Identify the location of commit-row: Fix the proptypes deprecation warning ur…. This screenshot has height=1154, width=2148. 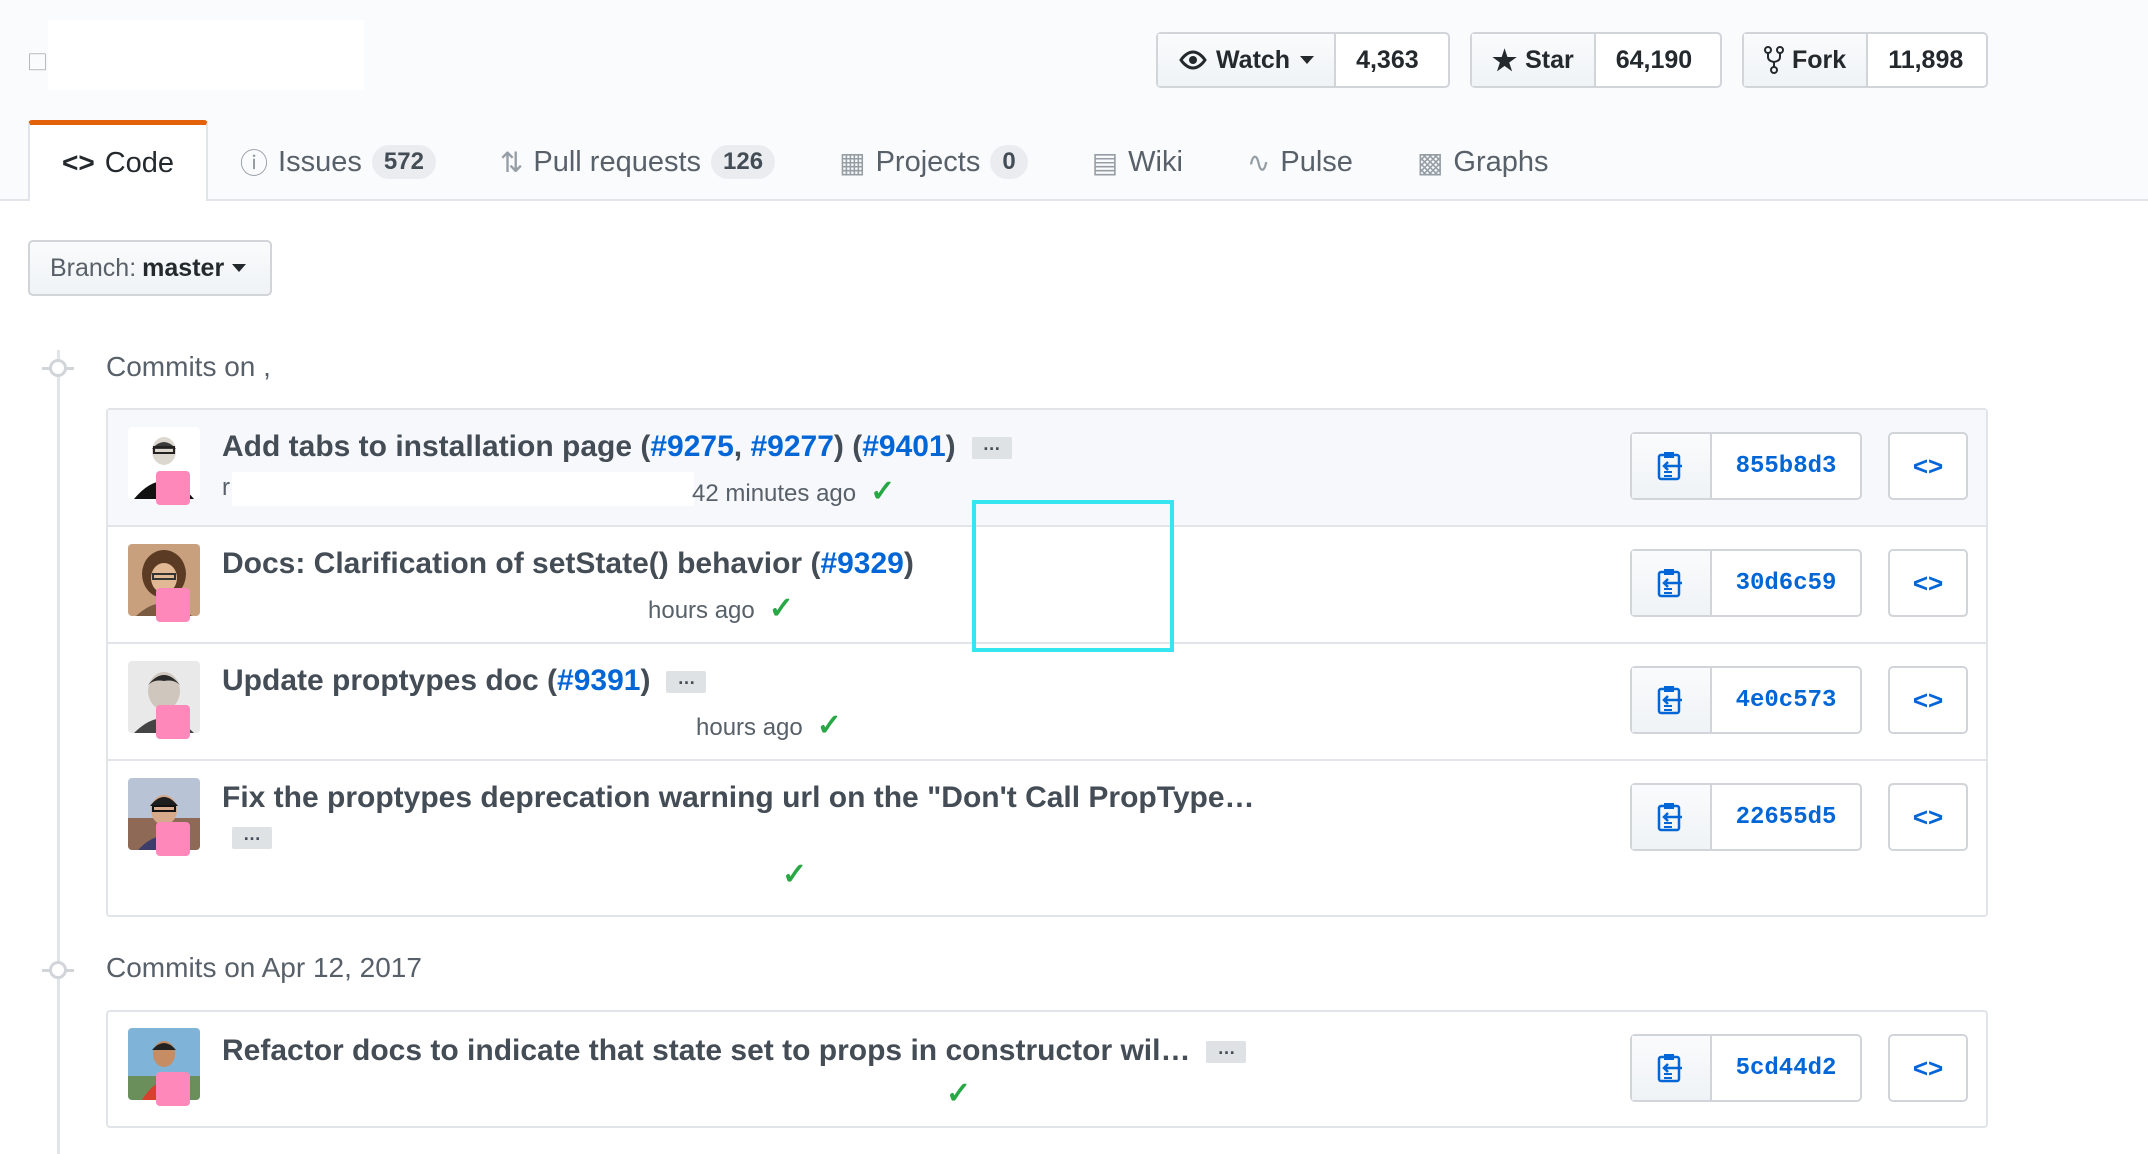
(1047, 837).